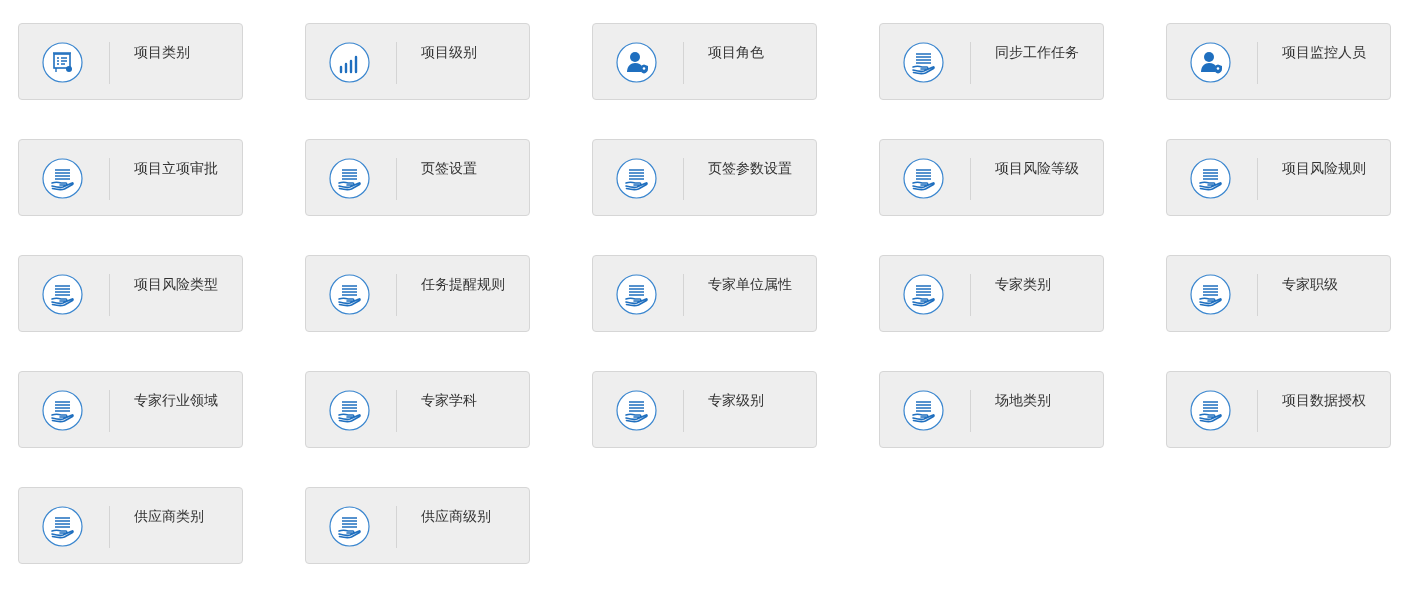 This screenshot has width=1426, height=605. Describe the element at coordinates (1324, 400) in the screenshot. I see `tile-label: 项目数据授权` at that location.